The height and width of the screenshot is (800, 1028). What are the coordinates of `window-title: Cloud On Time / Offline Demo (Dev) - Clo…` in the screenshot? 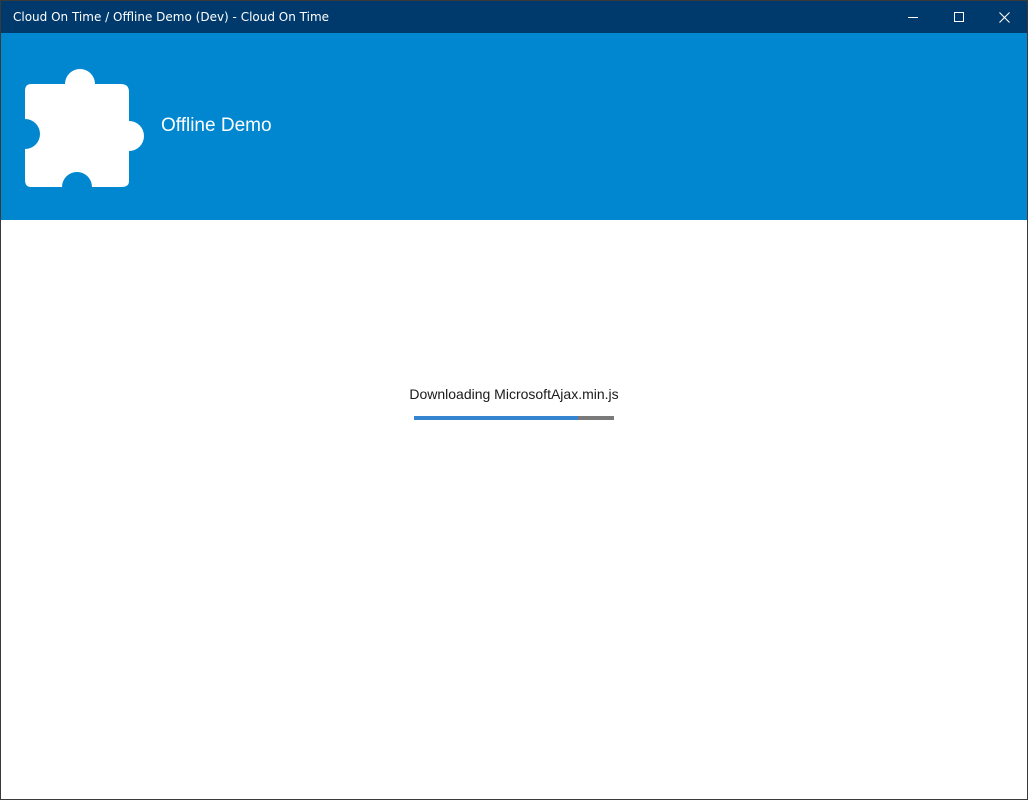 It's located at (171, 17).